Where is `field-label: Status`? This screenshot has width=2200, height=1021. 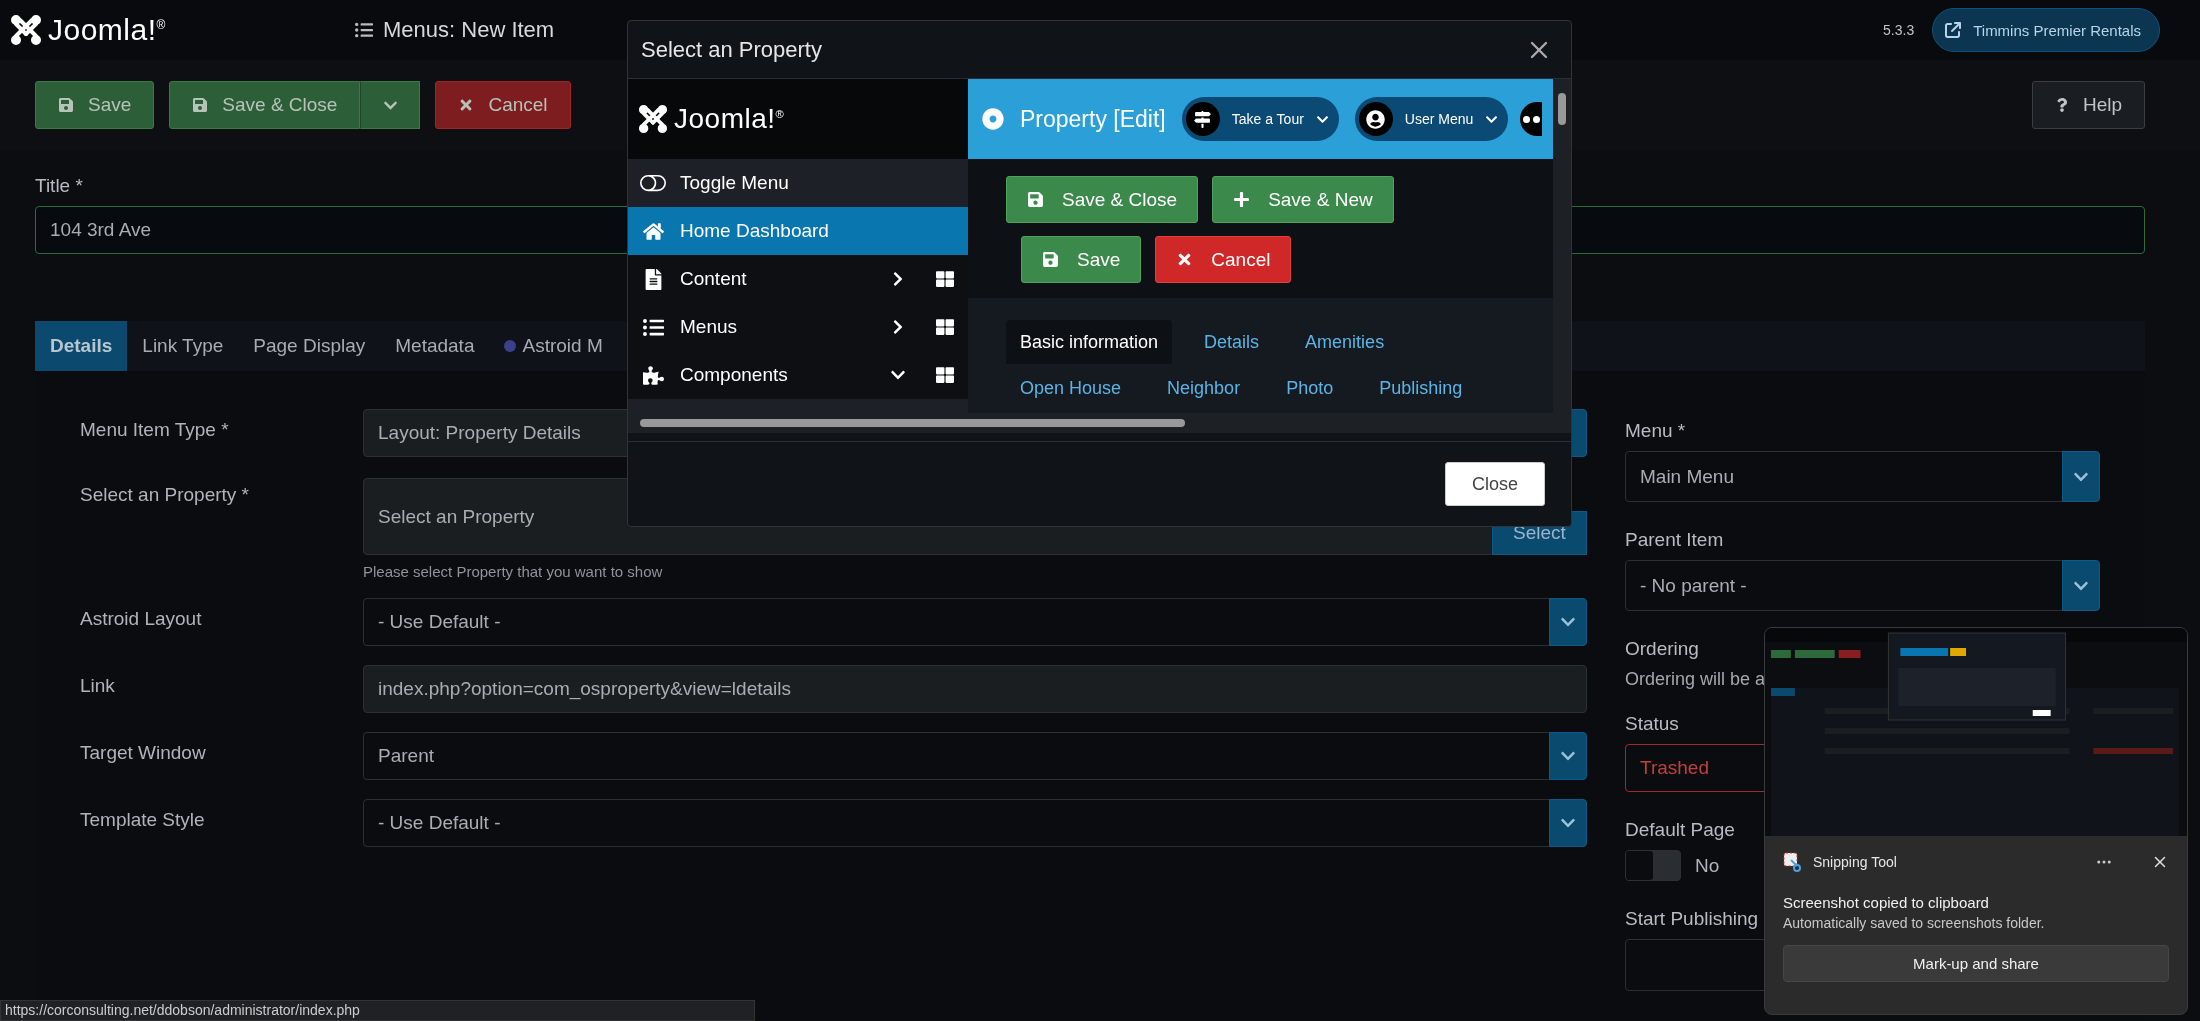
field-label: Status is located at coordinates (1652, 724).